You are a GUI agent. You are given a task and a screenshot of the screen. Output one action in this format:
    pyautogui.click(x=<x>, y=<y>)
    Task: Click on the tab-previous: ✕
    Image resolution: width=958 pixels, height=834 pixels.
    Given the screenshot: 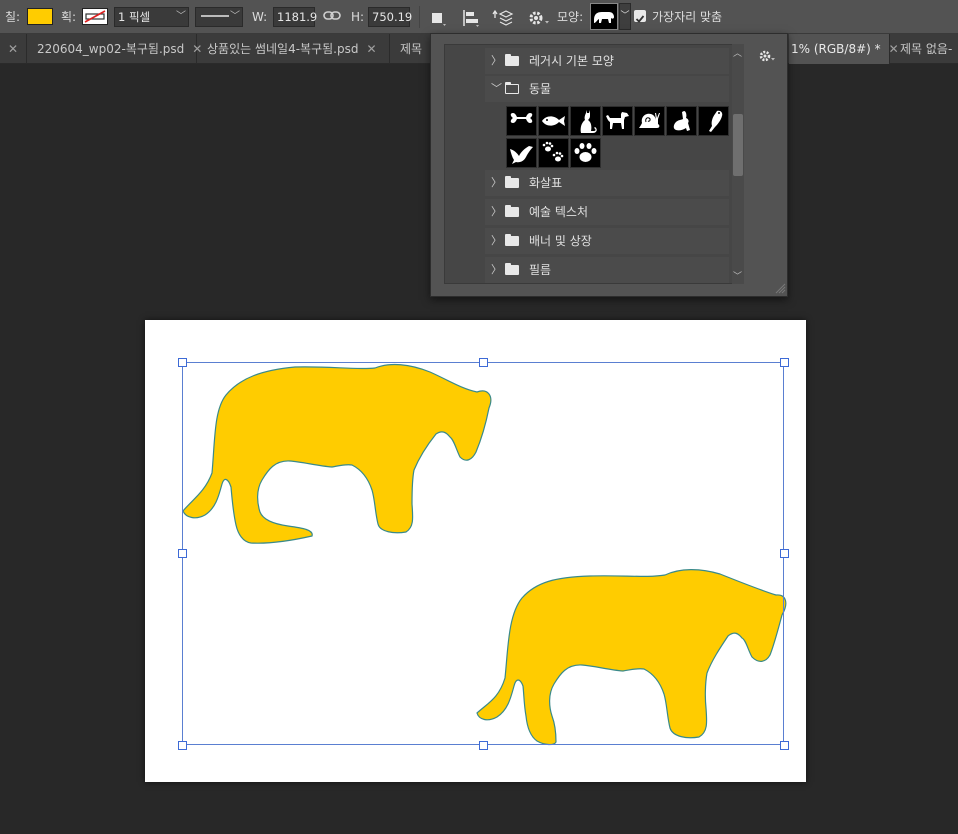 What is the action you would take?
    pyautogui.click(x=13, y=49)
    